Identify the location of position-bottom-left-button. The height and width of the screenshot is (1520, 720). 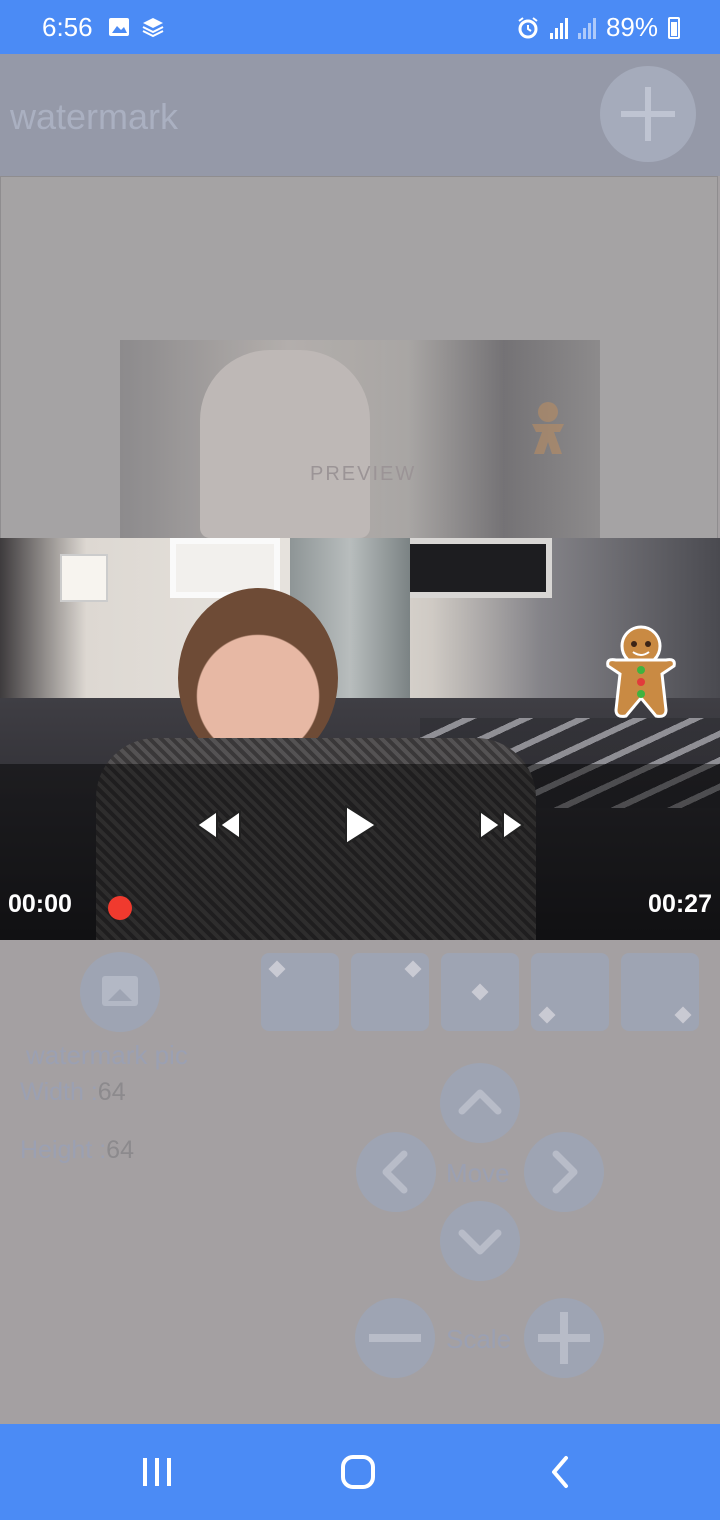
(570, 992).